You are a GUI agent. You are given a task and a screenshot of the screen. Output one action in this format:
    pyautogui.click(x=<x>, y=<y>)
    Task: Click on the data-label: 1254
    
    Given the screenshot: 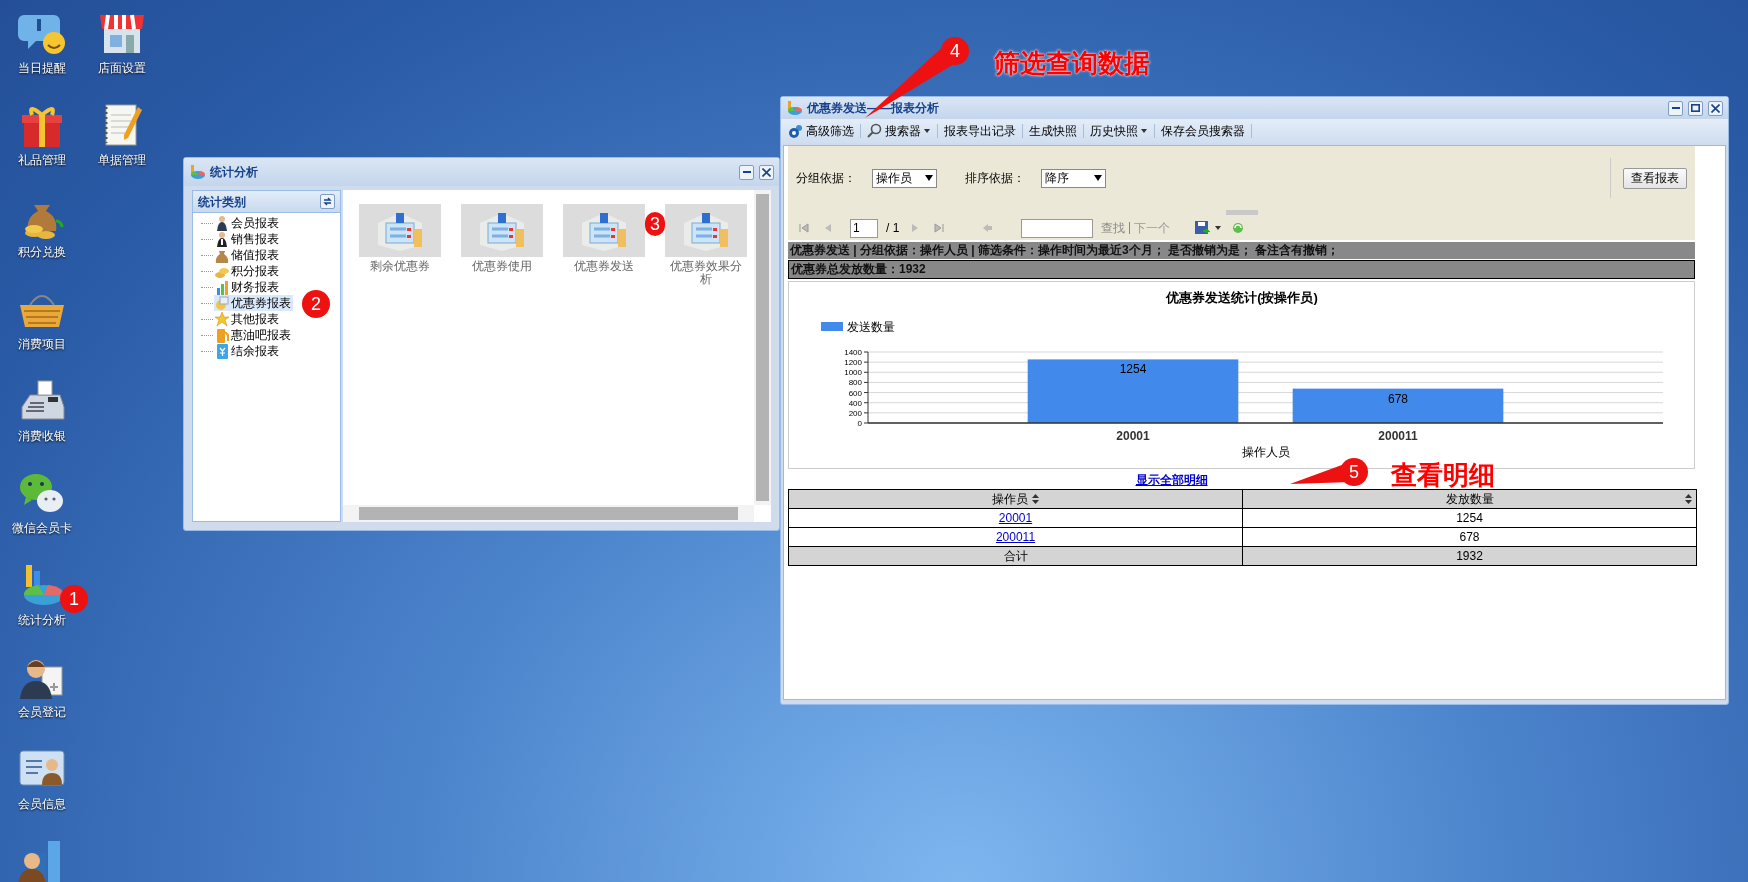 What is the action you would take?
    pyautogui.click(x=1133, y=369)
    